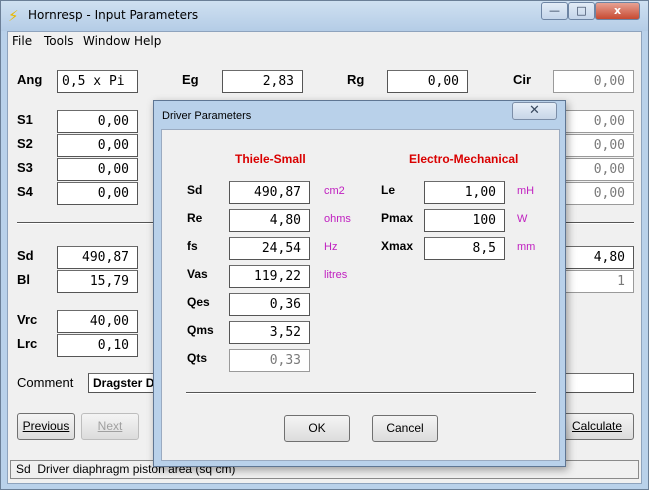 This screenshot has width=649, height=490. I want to click on title-bar: ⚡ Hornresp - Input Parameters — □ x, so click(324, 16).